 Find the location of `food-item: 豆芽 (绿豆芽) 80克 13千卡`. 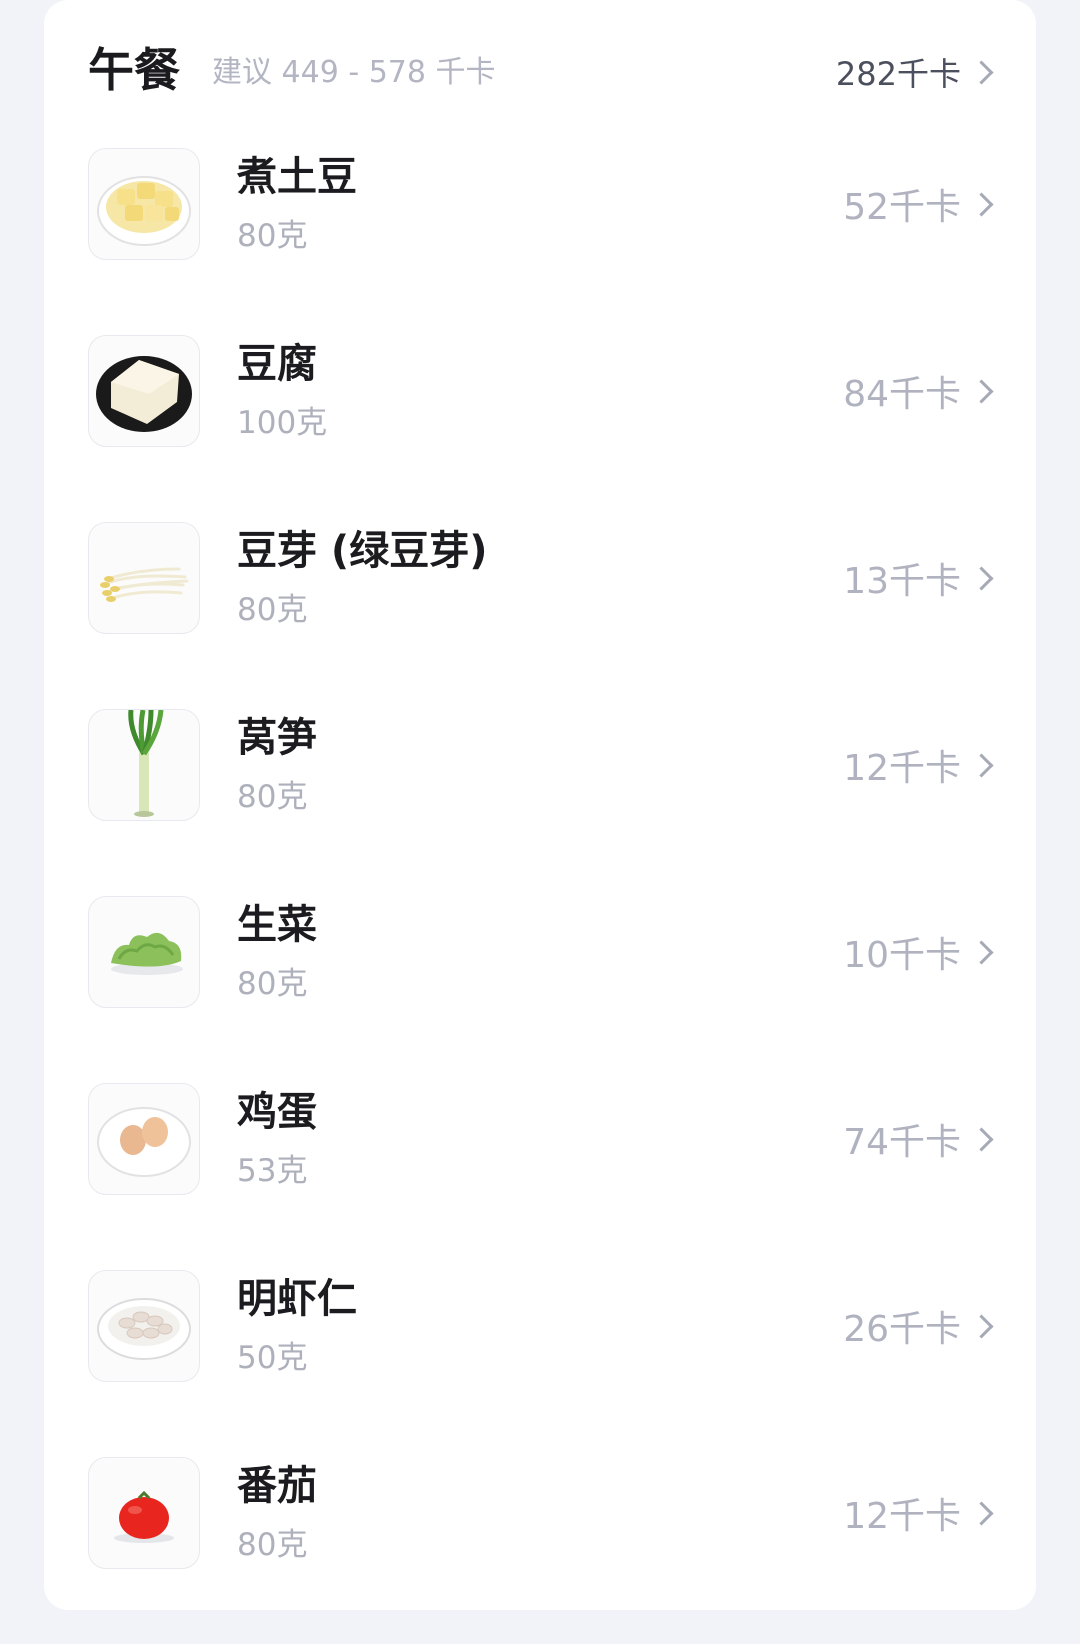

food-item: 豆芽 (绿豆芽) 80克 13千卡 is located at coordinates (540, 615).